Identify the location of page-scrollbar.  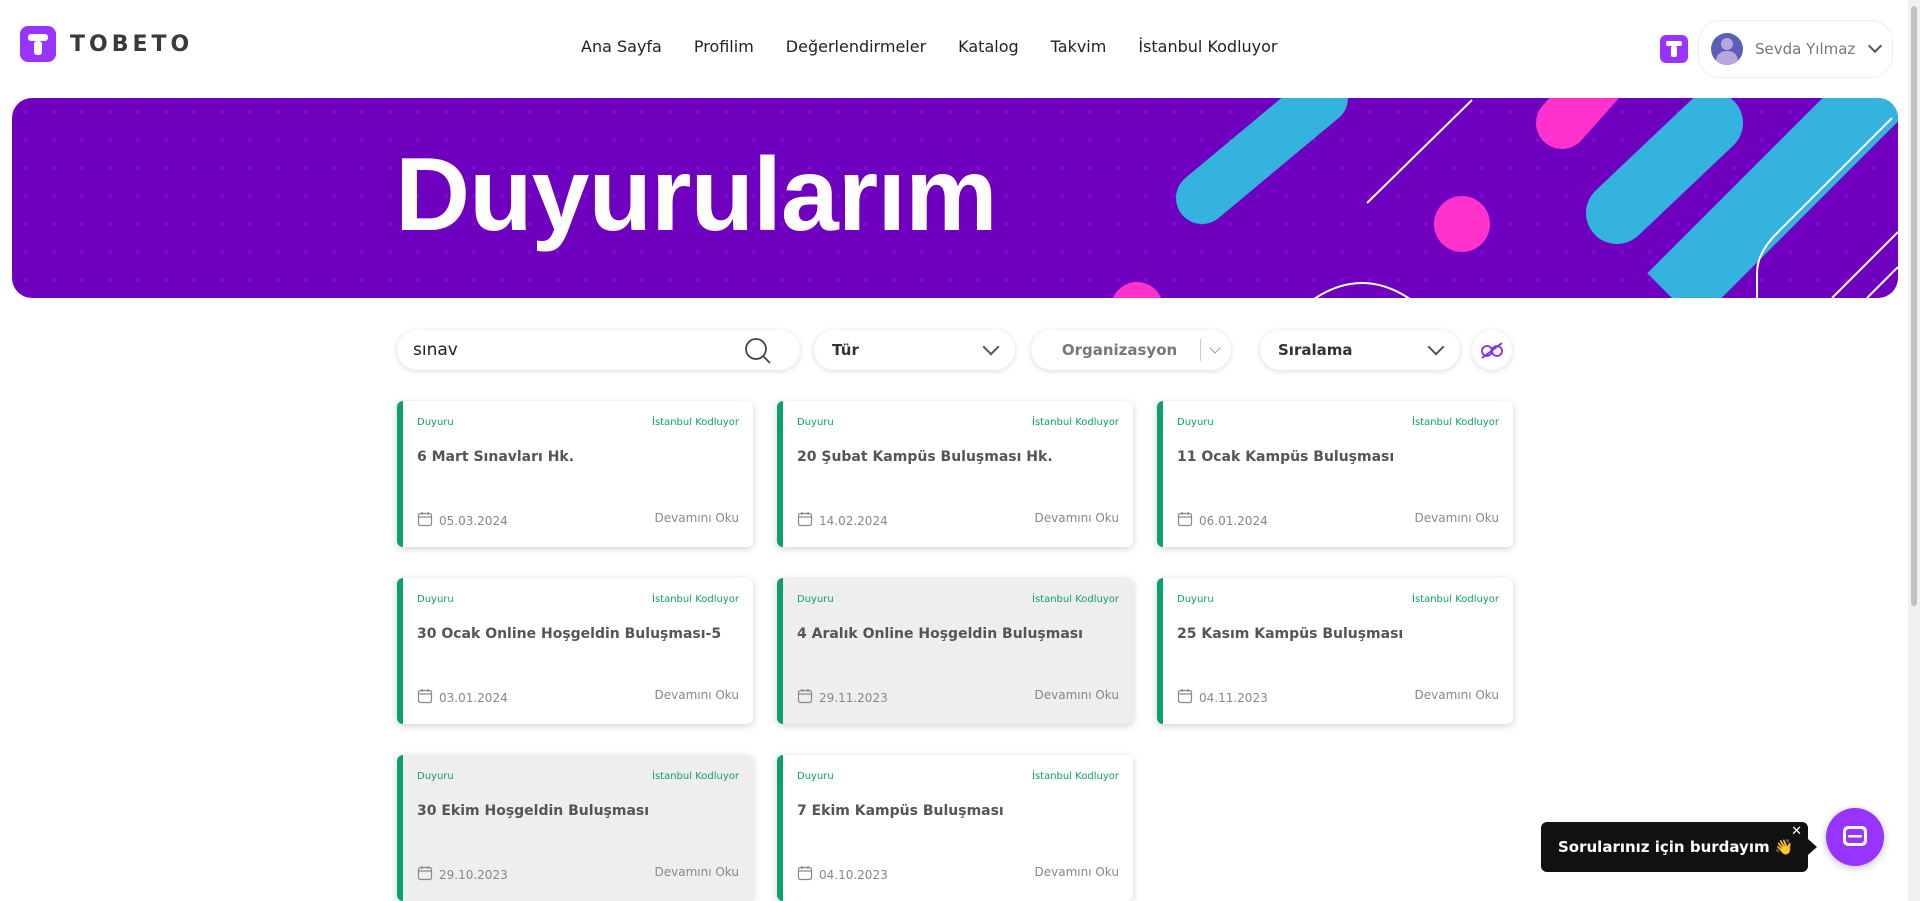
(1914, 450).